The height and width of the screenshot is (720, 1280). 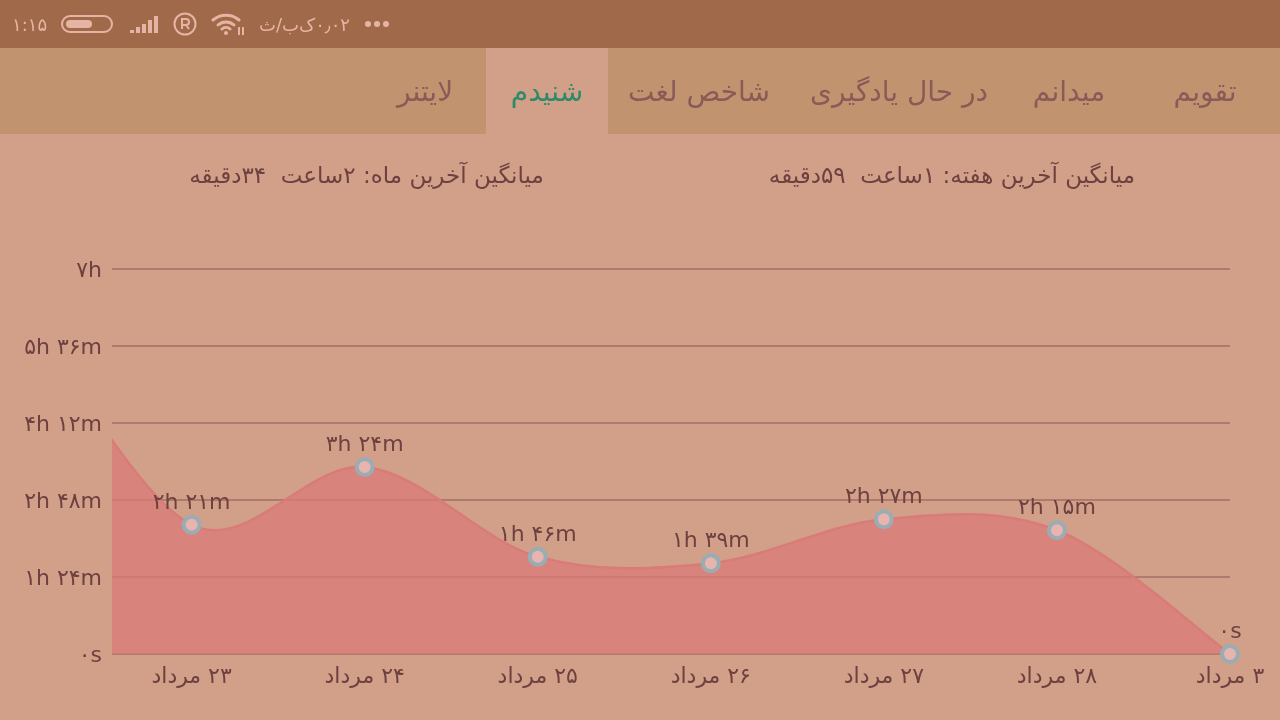 What do you see at coordinates (1057, 675) in the screenshot?
I see `x-axis-label: ۲۸ مرداد` at bounding box center [1057, 675].